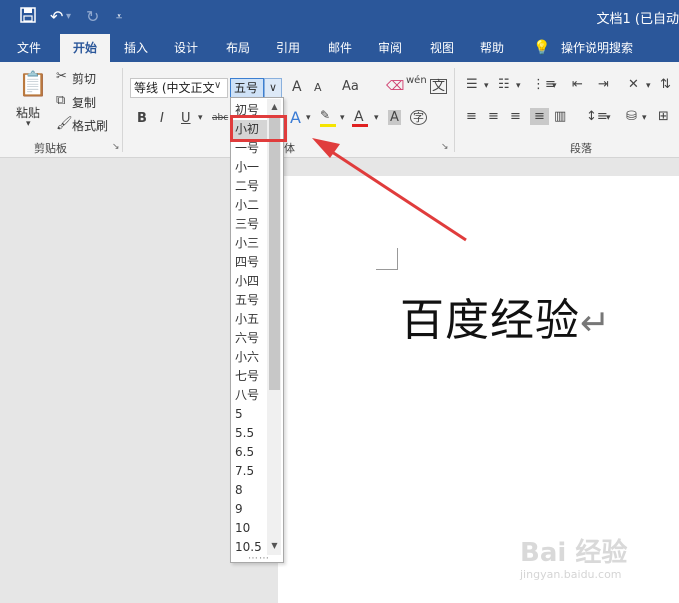 Image resolution: width=679 pixels, height=603 pixels. What do you see at coordinates (244, 433) in the screenshot?
I see `font-size-option: 5.5` at bounding box center [244, 433].